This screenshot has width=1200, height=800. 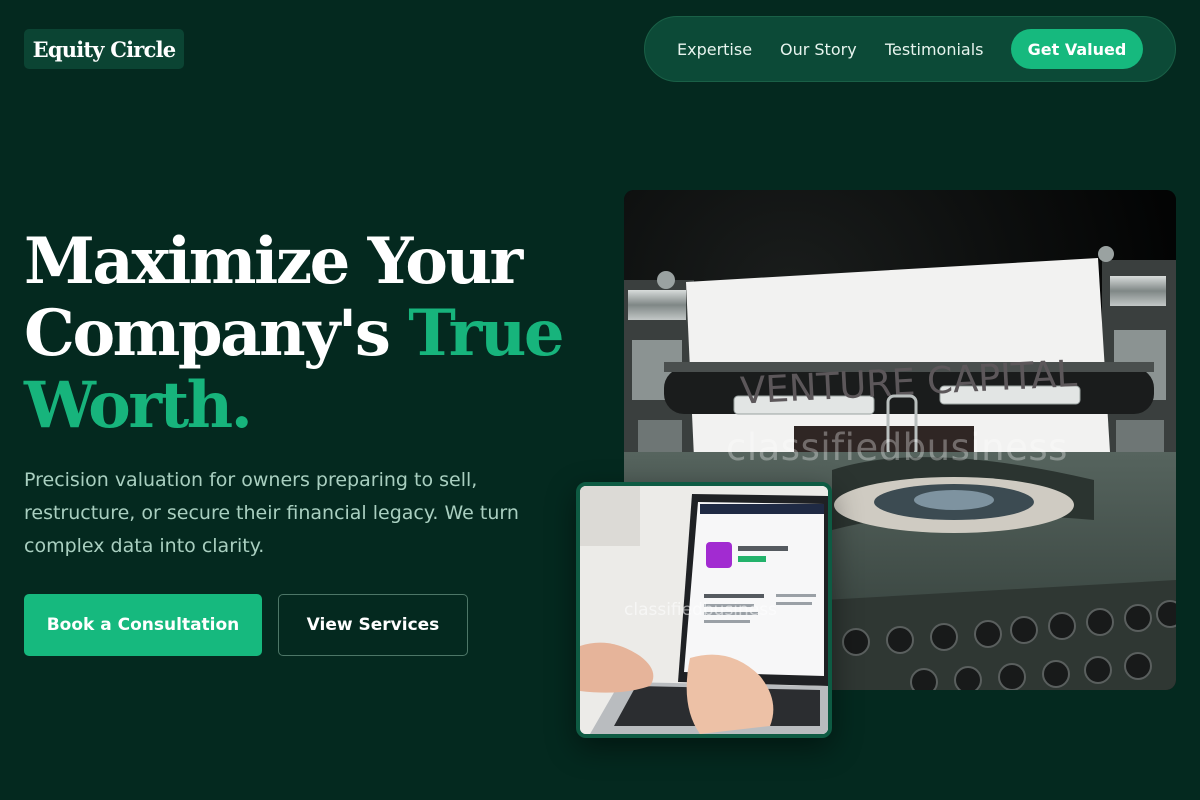 I want to click on laptop-photo: classifiedbusiness, so click(x=704, y=610).